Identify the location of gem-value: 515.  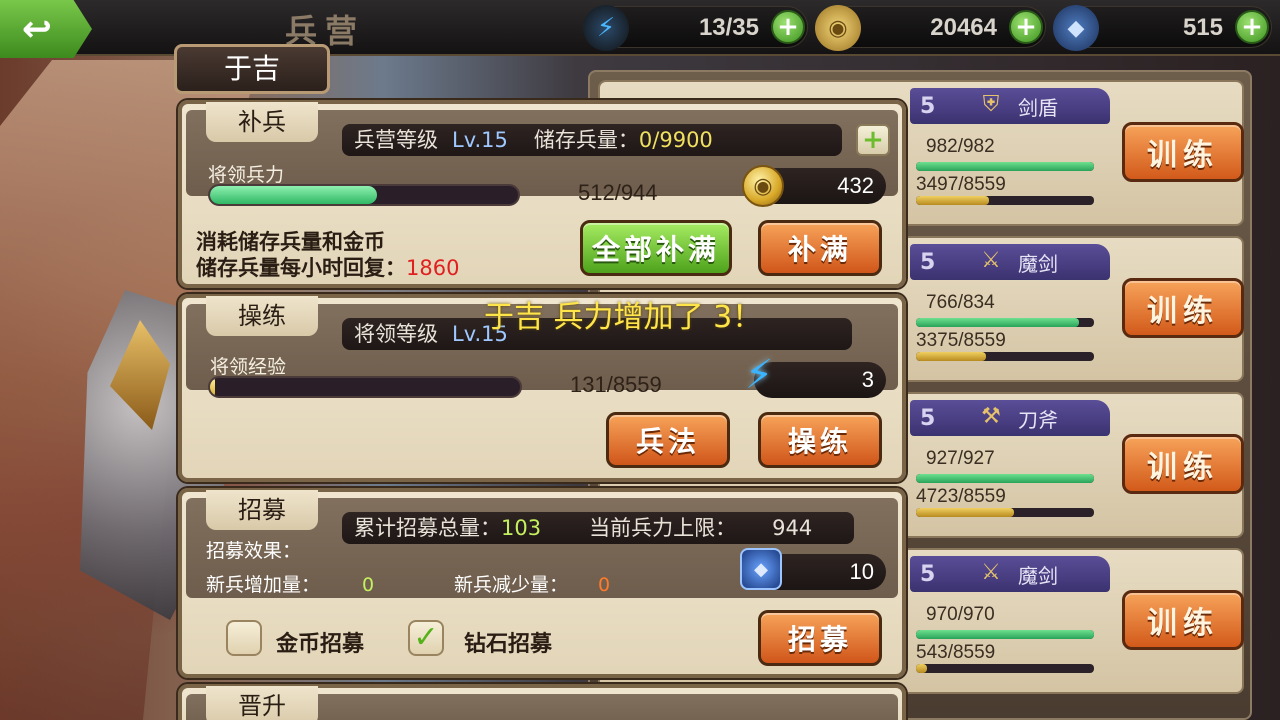
(1202, 27).